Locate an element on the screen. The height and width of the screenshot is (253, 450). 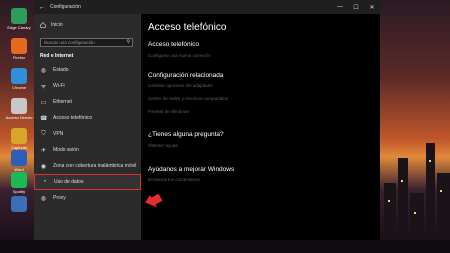
desktop-shortcut: Word is located at coordinates (19, 161).